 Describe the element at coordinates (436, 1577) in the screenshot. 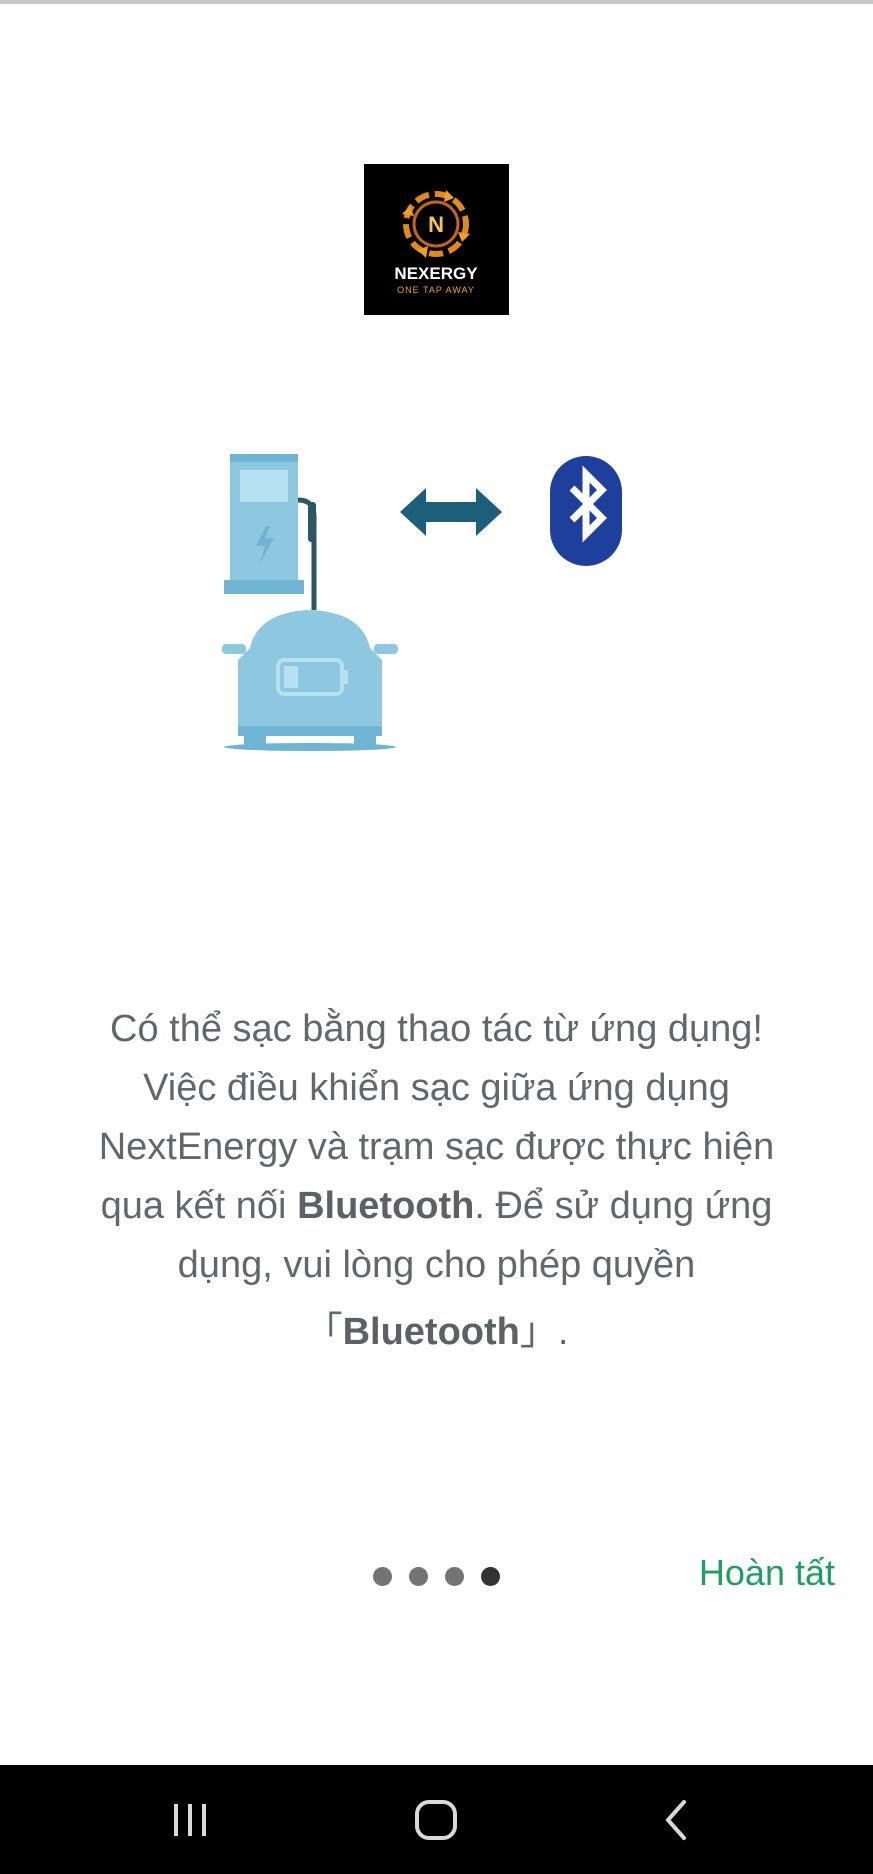

I see `page-indicator` at that location.